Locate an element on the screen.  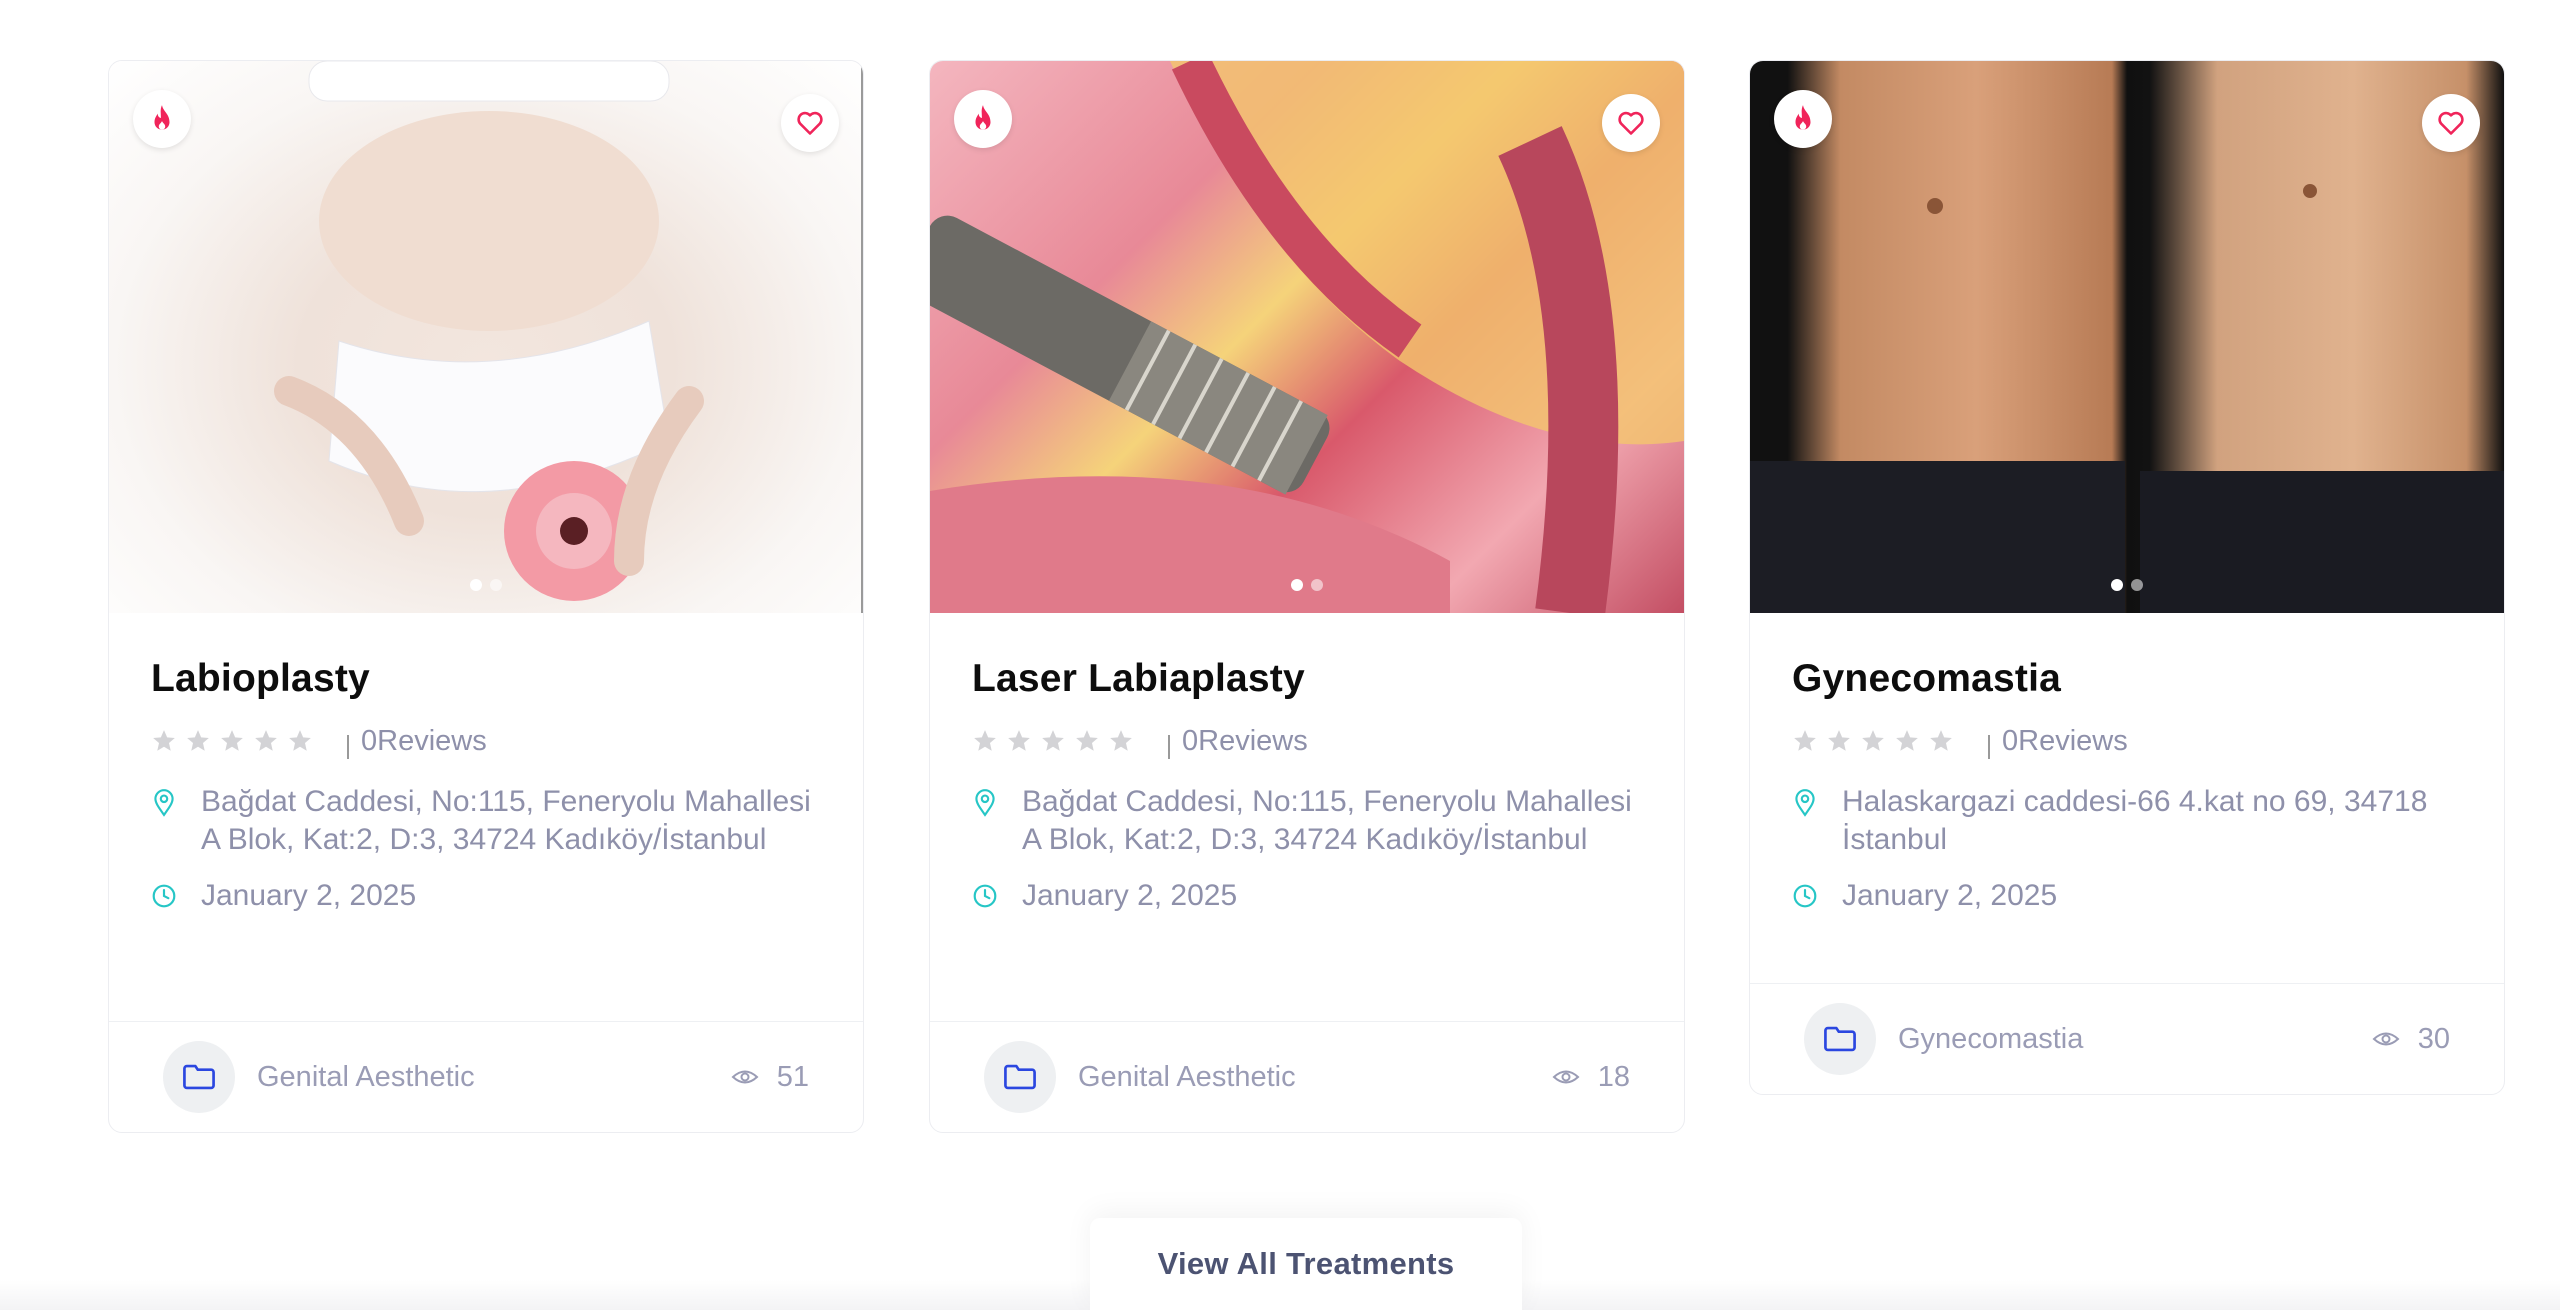
views-value: 30 is located at coordinates (2433, 1038).